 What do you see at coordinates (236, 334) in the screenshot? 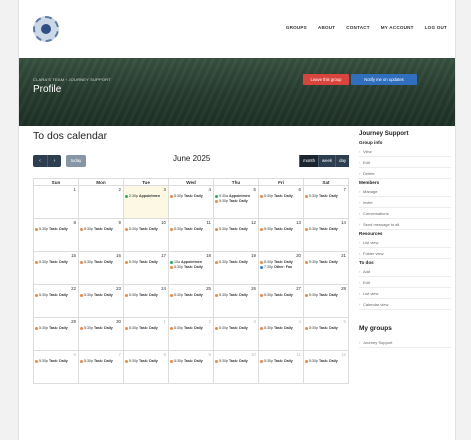
I see `calendar-day-cell: 3 5:30p Task: Daily` at bounding box center [236, 334].